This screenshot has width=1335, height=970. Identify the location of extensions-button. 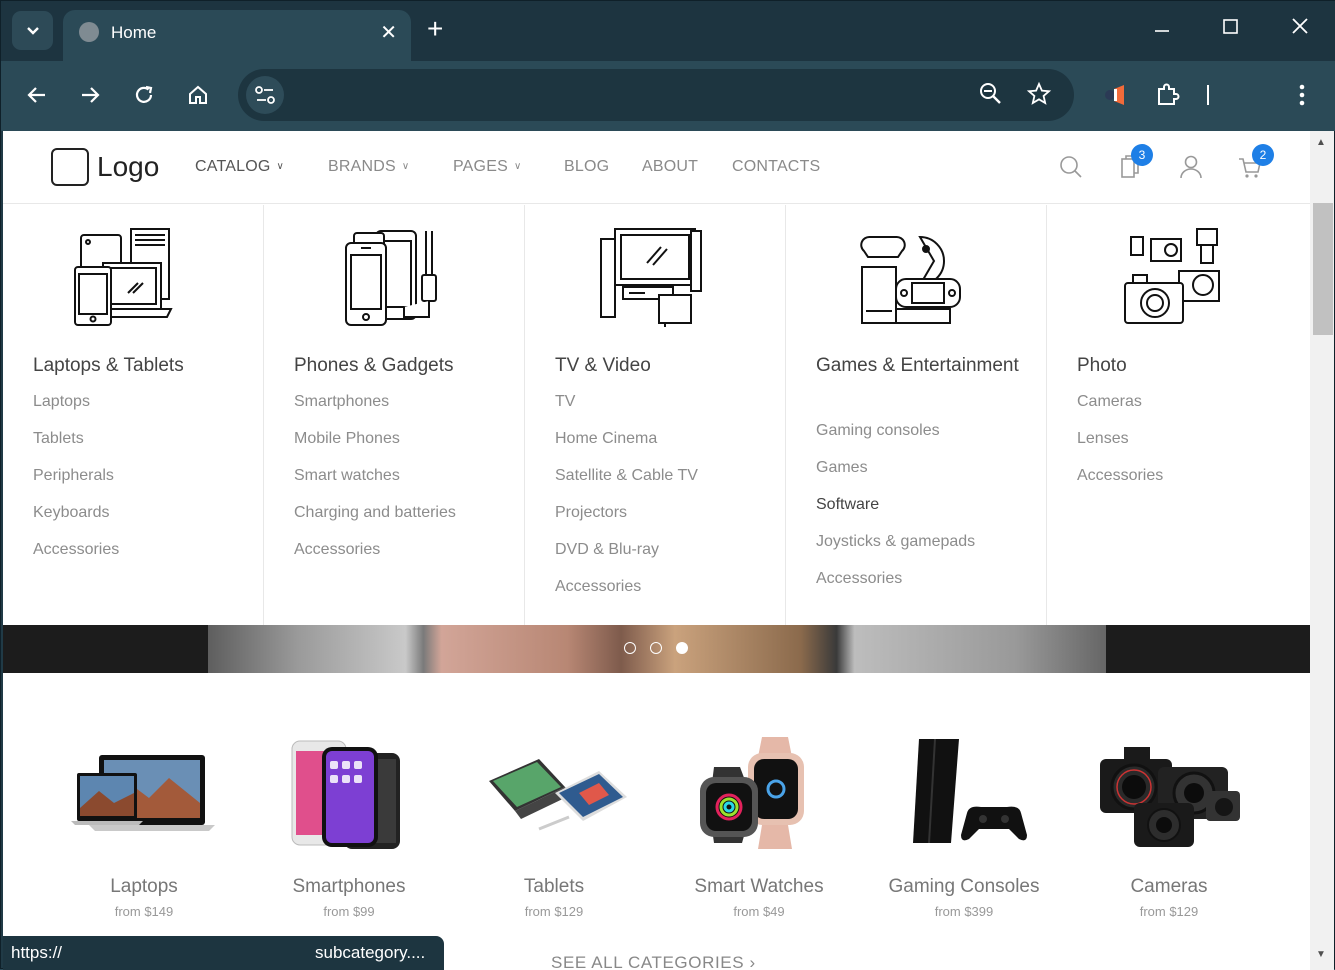
(1168, 95).